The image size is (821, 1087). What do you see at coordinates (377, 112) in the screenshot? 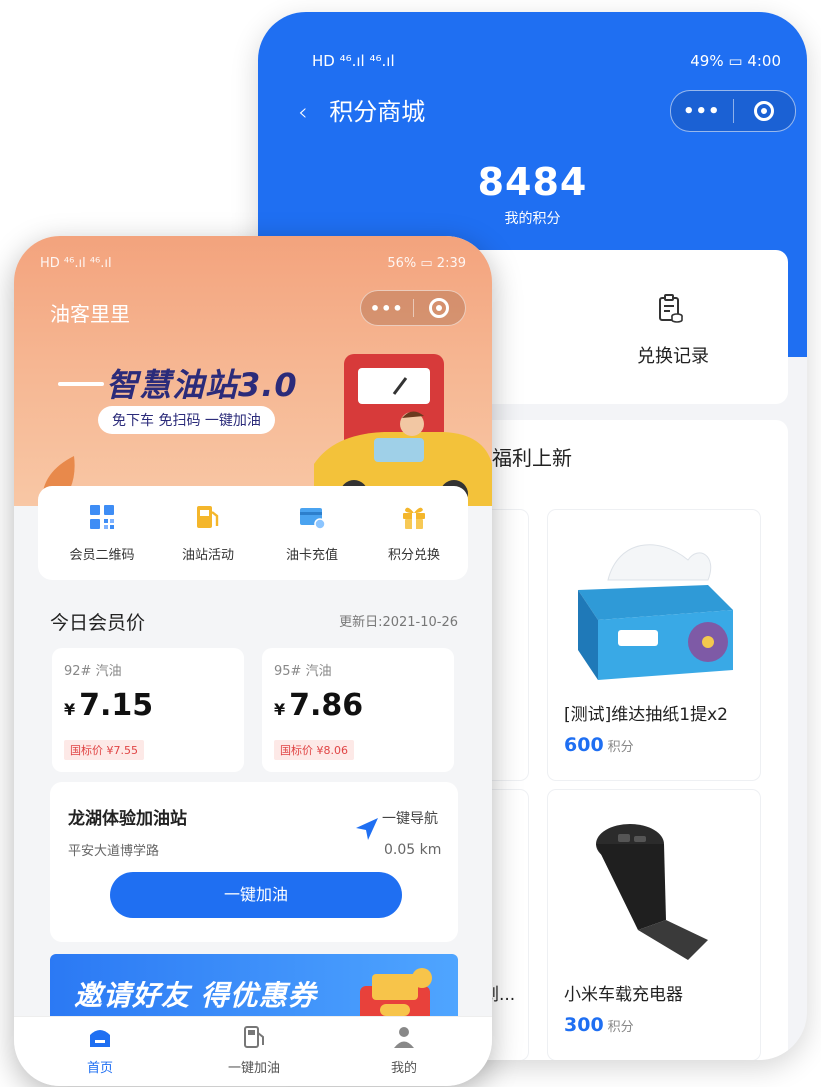
I see `page-title: 积分商城` at bounding box center [377, 112].